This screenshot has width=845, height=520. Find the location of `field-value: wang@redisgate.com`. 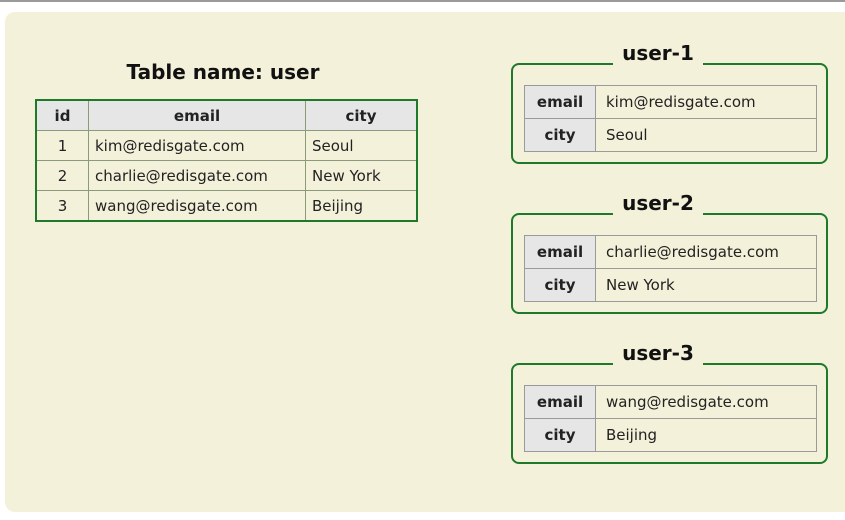

field-value: wang@redisgate.com is located at coordinates (706, 402).